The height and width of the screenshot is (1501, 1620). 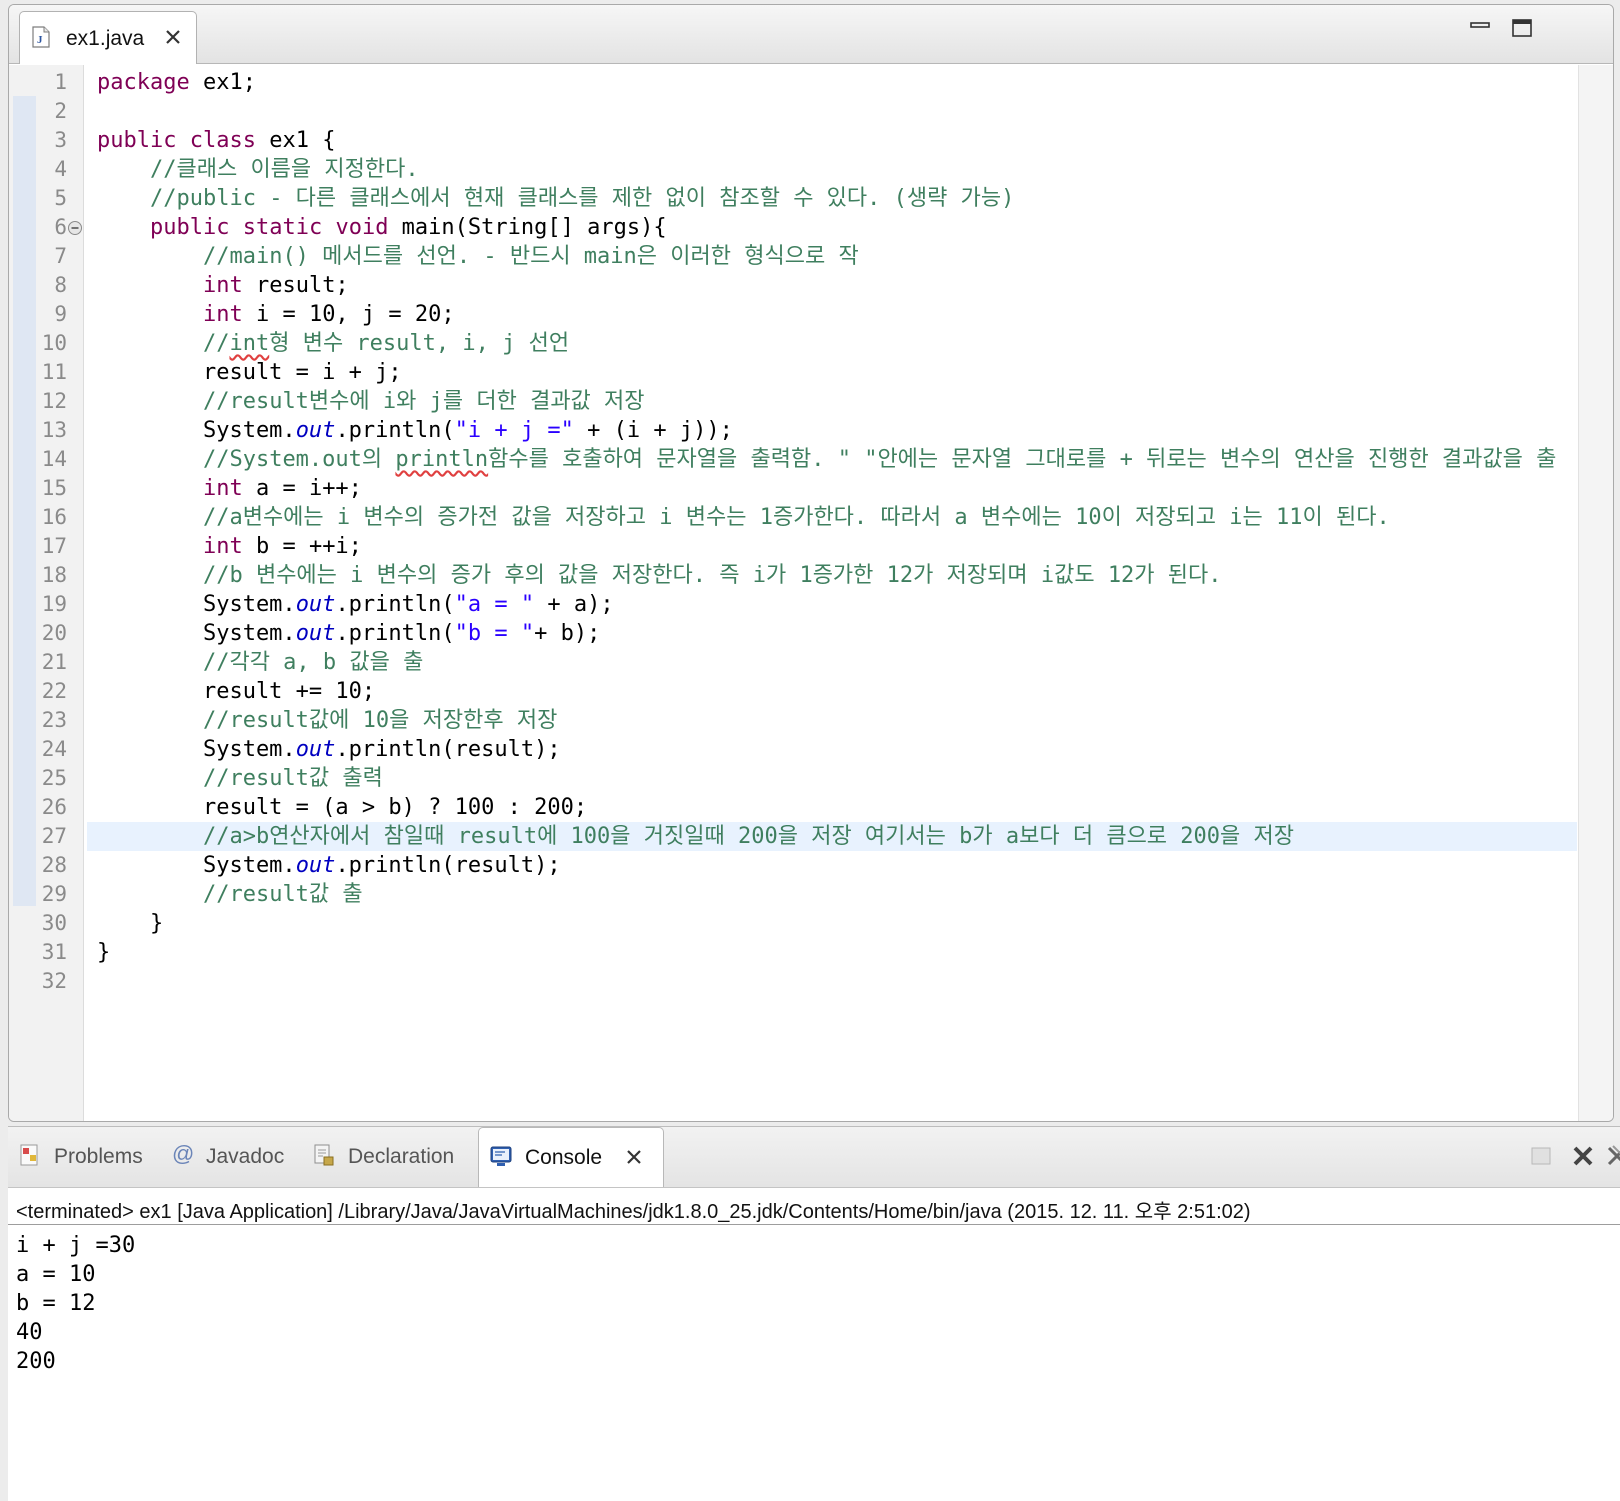 What do you see at coordinates (54, 575) in the screenshot?
I see `line-number: 18` at bounding box center [54, 575].